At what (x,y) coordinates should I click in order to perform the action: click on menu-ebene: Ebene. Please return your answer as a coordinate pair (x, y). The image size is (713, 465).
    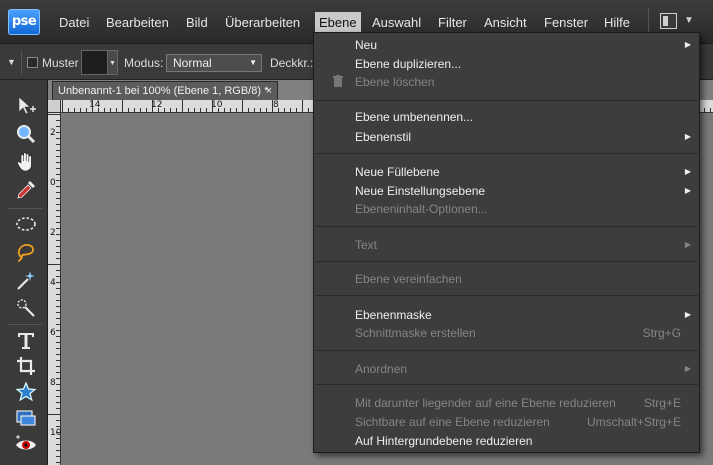
    Looking at the image, I should click on (338, 22).